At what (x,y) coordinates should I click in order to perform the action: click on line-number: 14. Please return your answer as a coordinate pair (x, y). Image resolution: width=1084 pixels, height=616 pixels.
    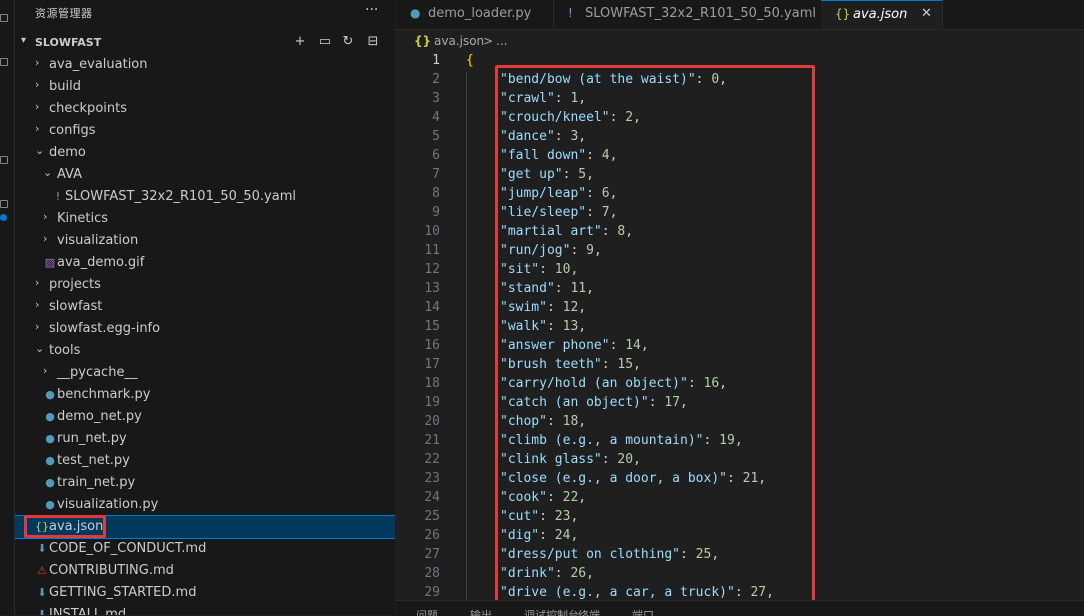
    Looking at the image, I should click on (432, 307).